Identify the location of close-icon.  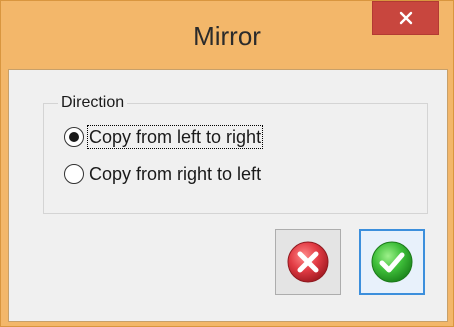
(405, 18).